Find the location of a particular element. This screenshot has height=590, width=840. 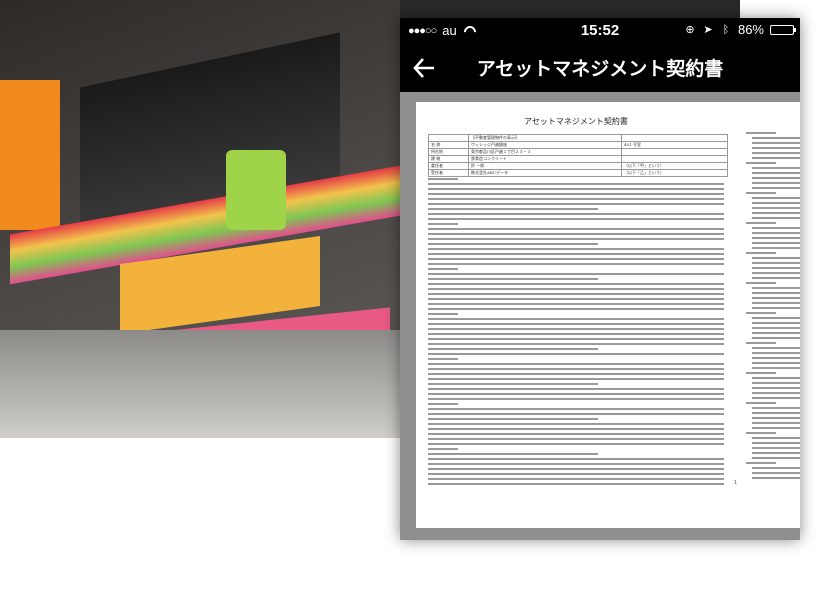

table-cell: 鈴 一郎 is located at coordinates (545, 166).